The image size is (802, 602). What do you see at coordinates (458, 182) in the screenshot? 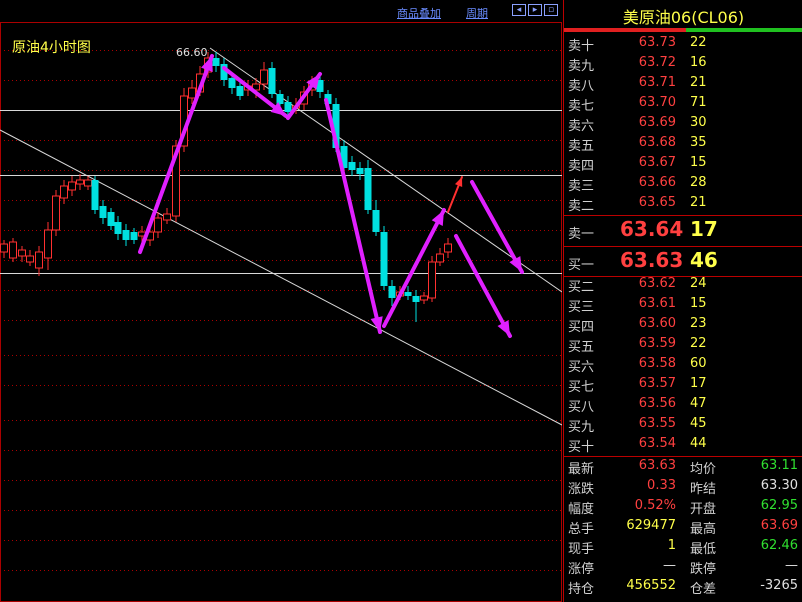
I see `projection-arrow-head` at bounding box center [458, 182].